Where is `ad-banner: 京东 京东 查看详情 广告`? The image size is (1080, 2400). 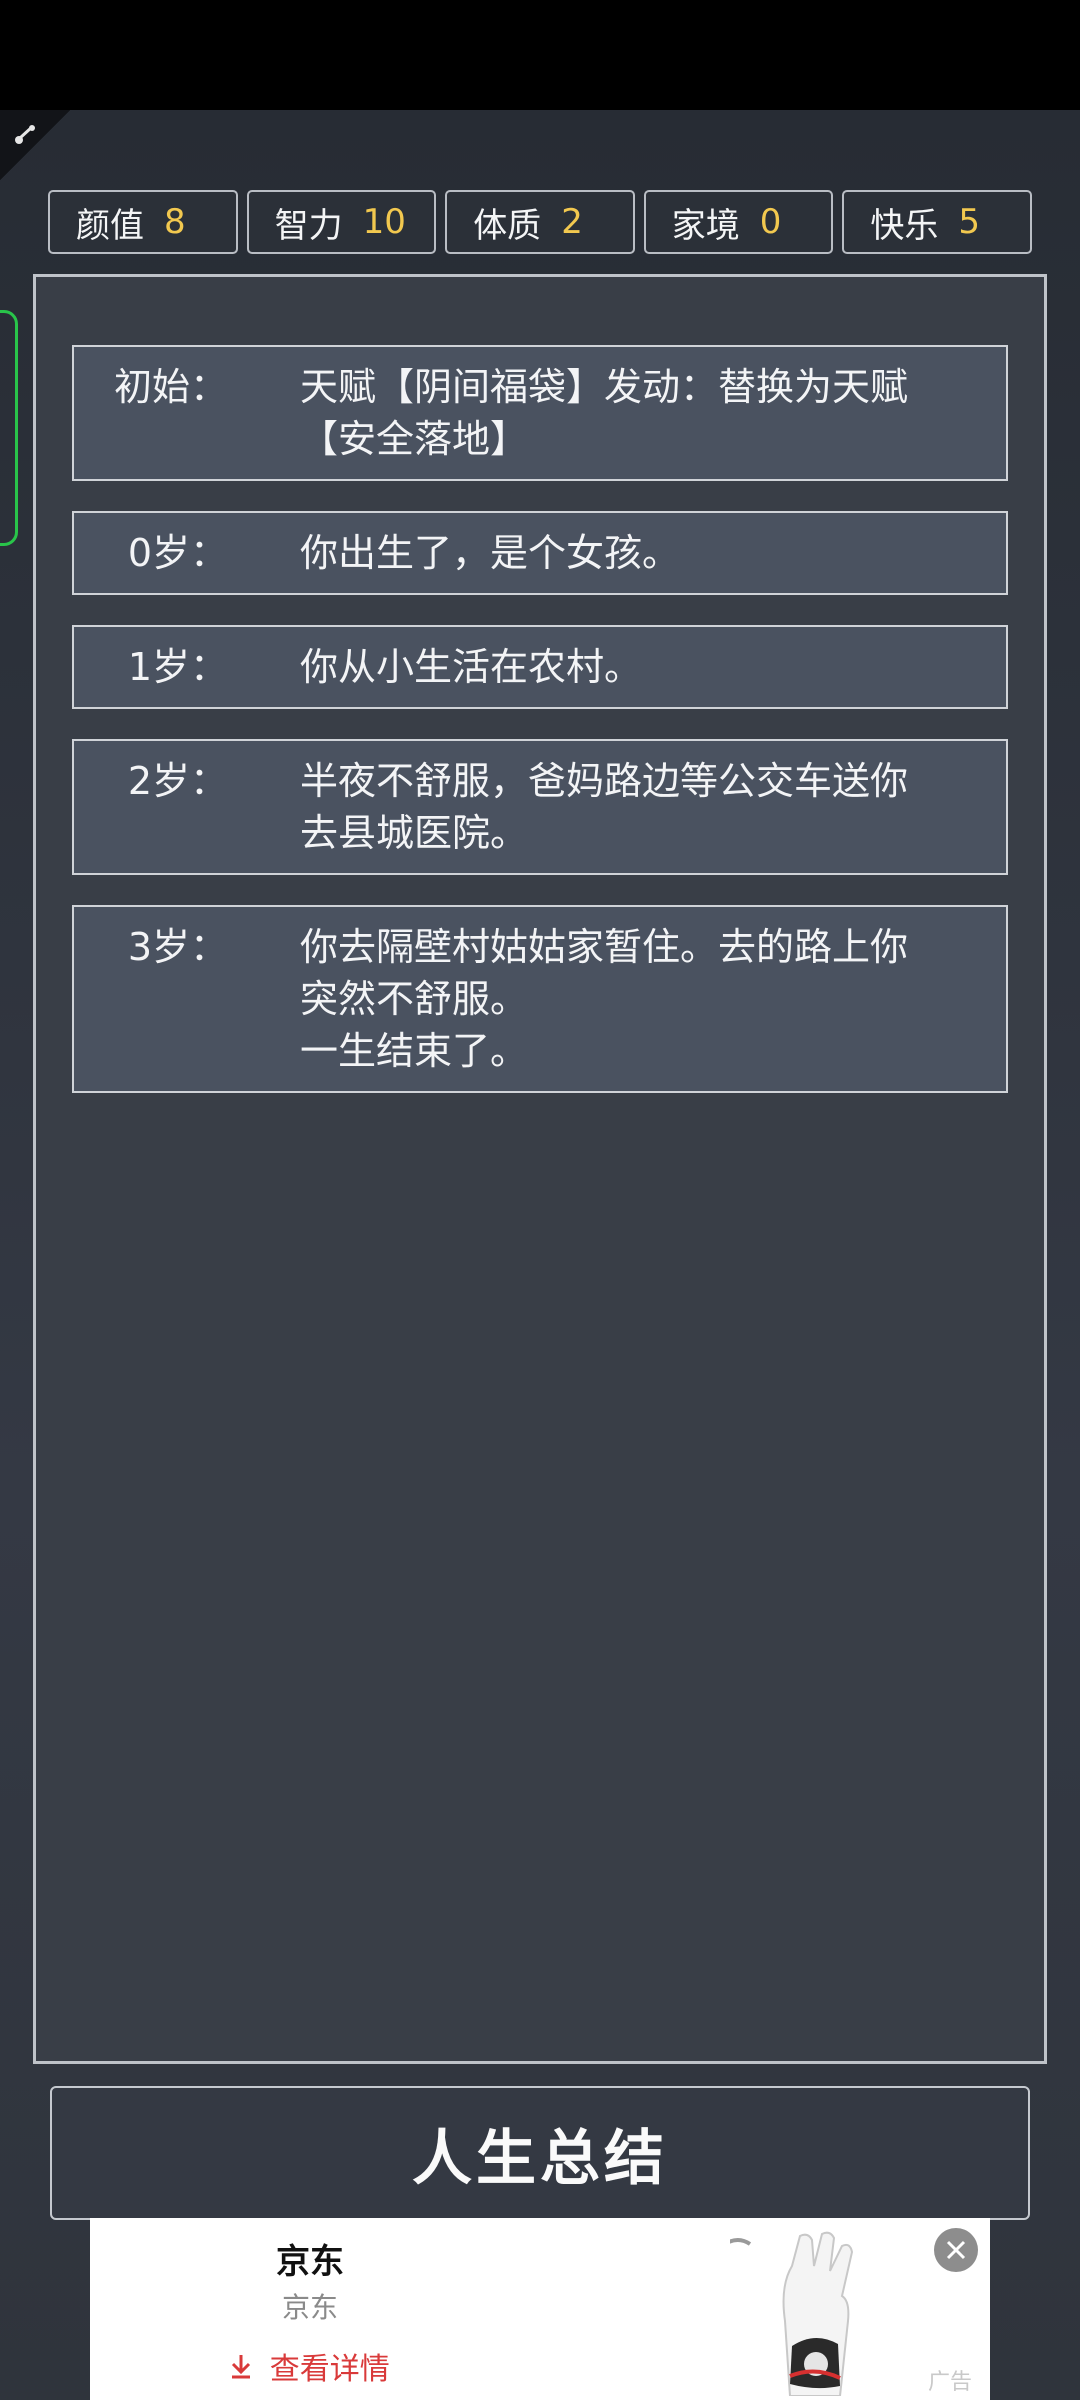 ad-banner: 京东 京东 查看详情 广告 is located at coordinates (540, 2309).